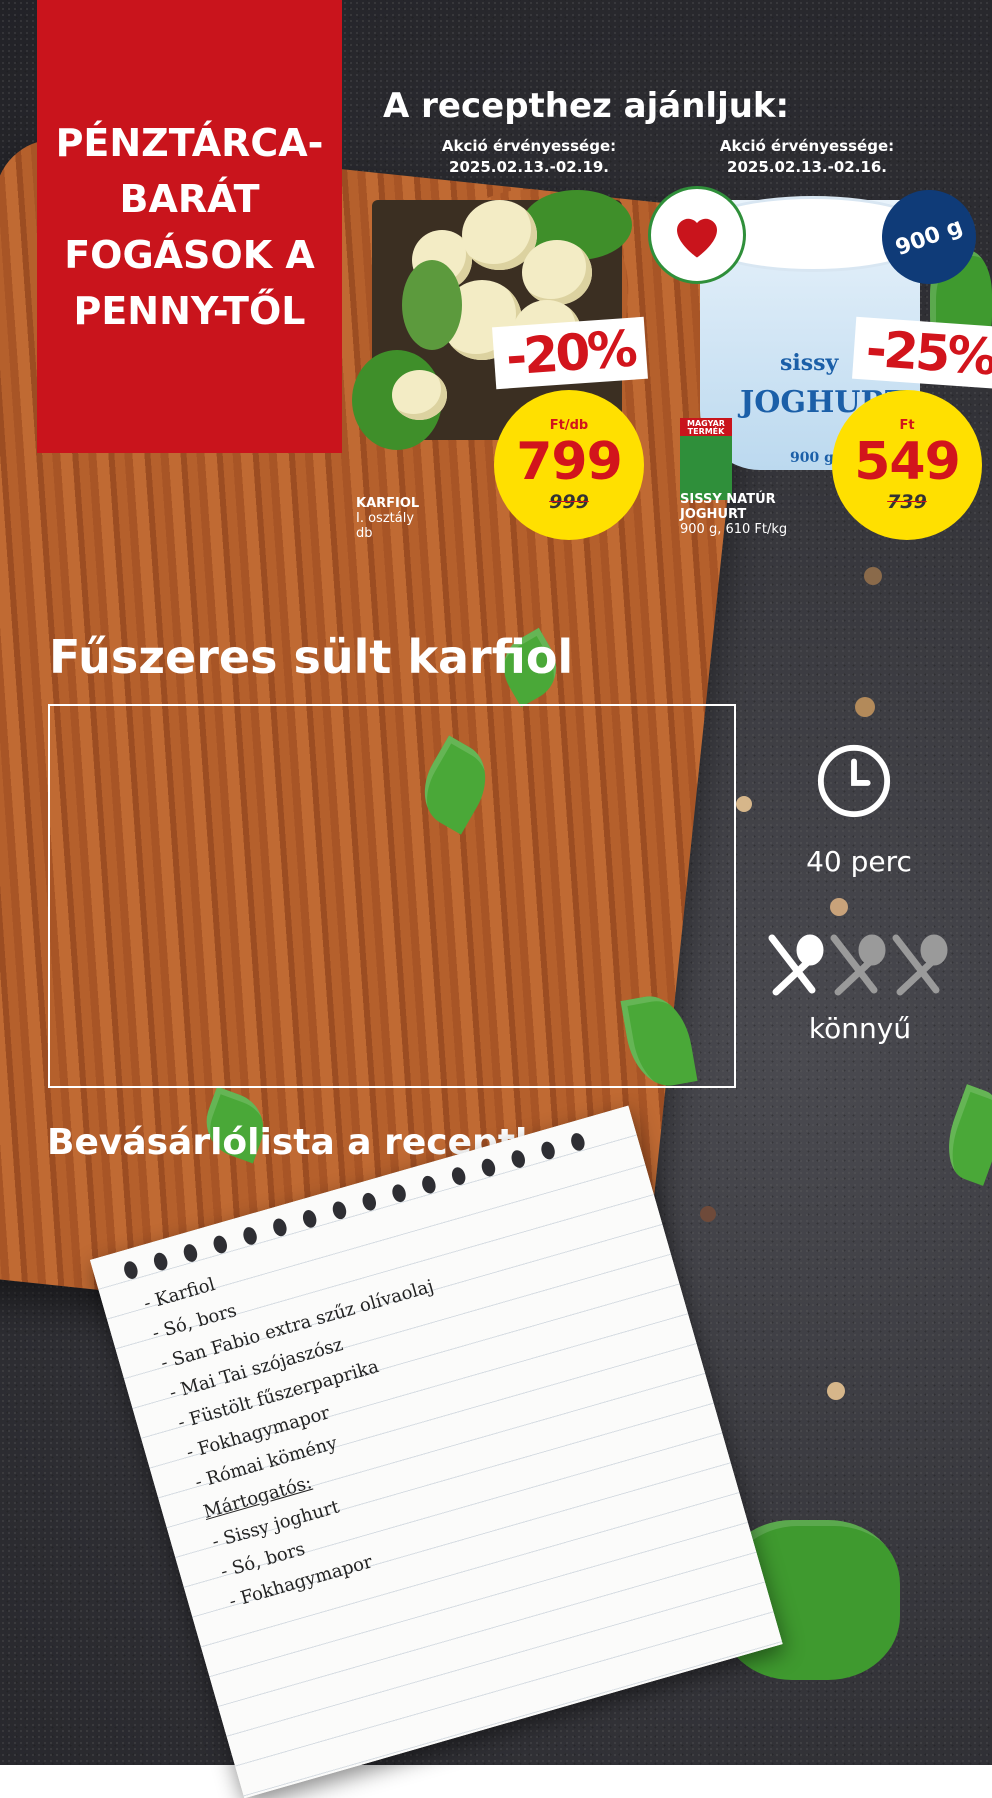 This screenshot has width=992, height=1798. I want to click on recommend-title: A recepthez ajánljuk:, so click(586, 106).